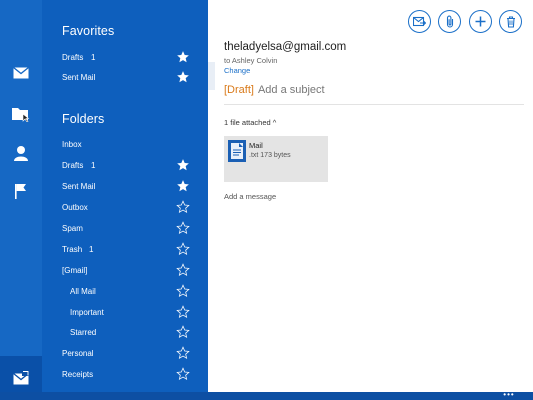  I want to click on mail-icon, so click(21, 73).